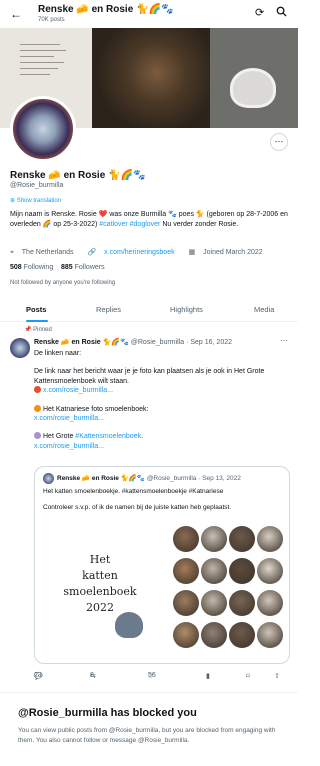  What do you see at coordinates (89, 267) in the screenshot?
I see `followers-label: Followers` at bounding box center [89, 267].